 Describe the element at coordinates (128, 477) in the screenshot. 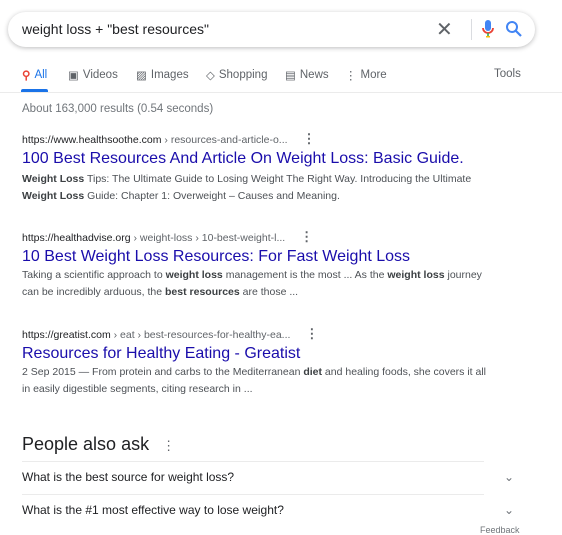

I see `paa-question: What is the best source for weight loss?` at that location.